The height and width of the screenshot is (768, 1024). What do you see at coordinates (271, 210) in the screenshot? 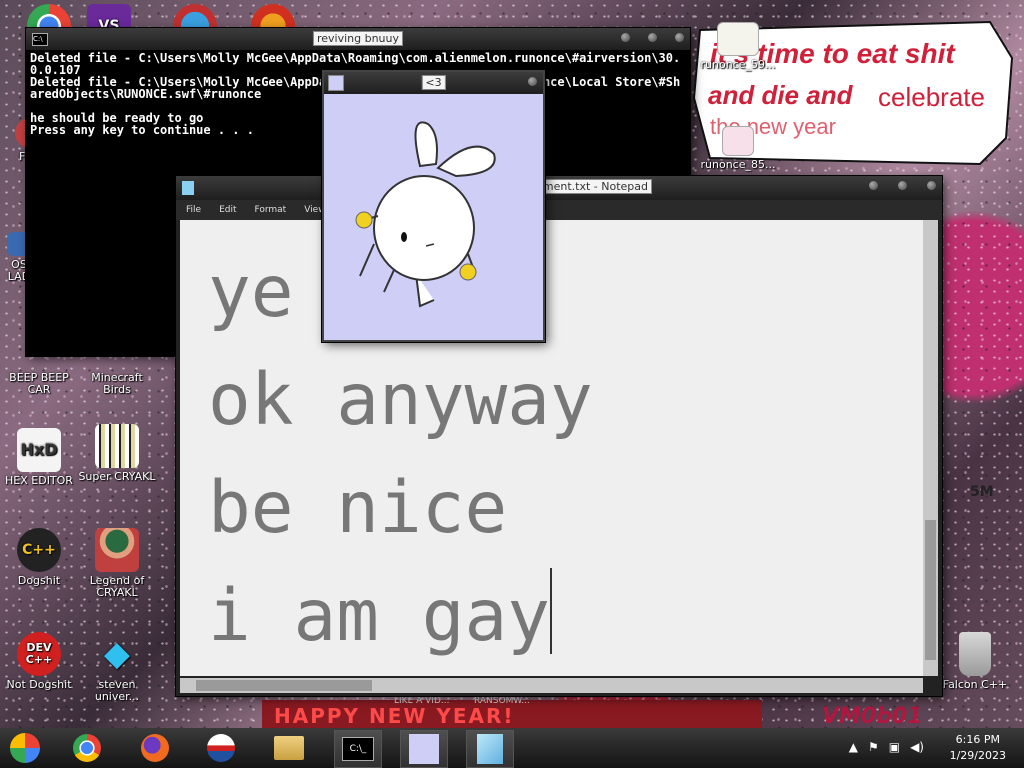
I see `menu-format: Format` at bounding box center [271, 210].